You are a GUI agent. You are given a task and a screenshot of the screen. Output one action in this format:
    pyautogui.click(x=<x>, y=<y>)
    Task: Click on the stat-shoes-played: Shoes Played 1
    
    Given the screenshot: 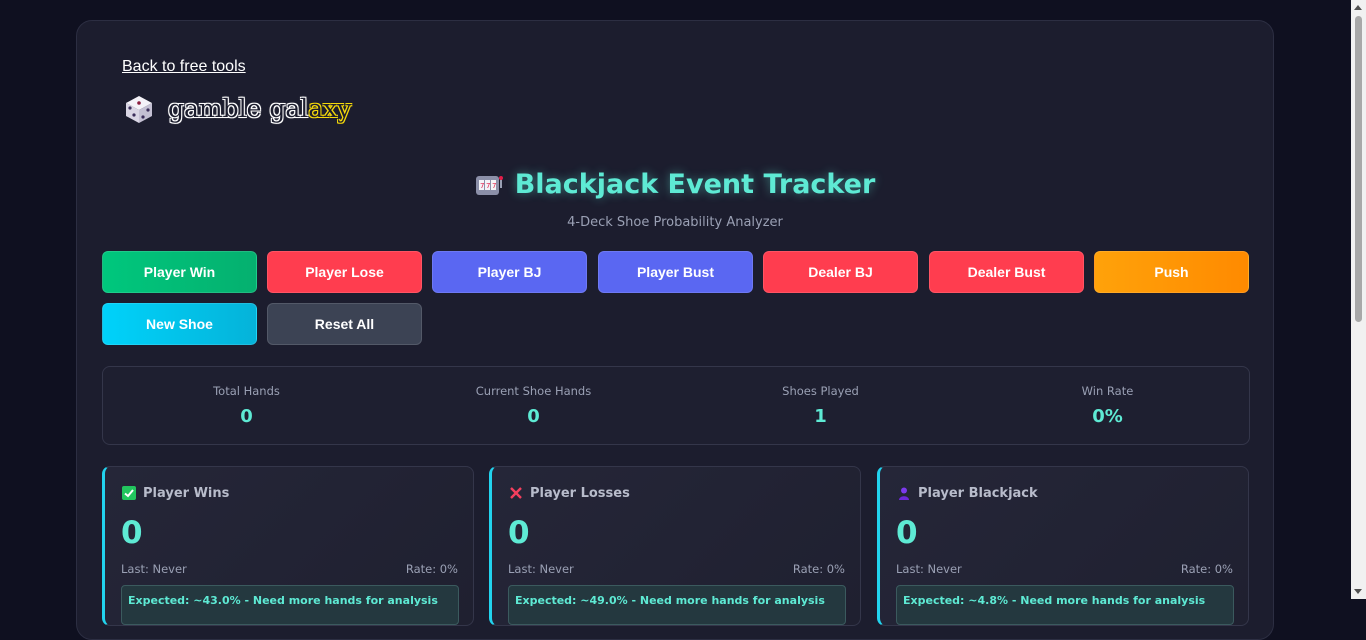 What is the action you would take?
    pyautogui.click(x=820, y=397)
    